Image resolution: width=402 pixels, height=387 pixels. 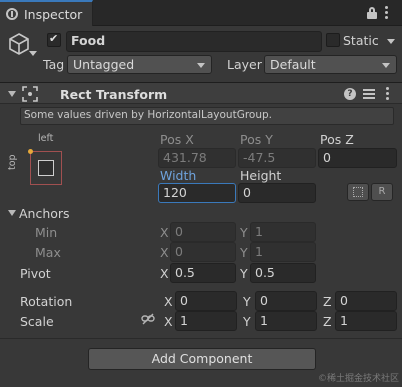 I want to click on pivot-y-field: 0.5, so click(x=283, y=273).